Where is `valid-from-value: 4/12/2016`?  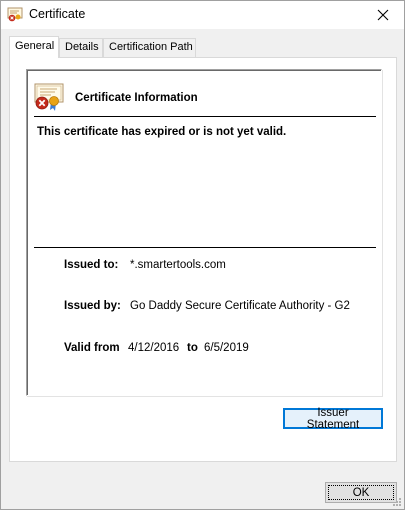 valid-from-value: 4/12/2016 is located at coordinates (154, 348).